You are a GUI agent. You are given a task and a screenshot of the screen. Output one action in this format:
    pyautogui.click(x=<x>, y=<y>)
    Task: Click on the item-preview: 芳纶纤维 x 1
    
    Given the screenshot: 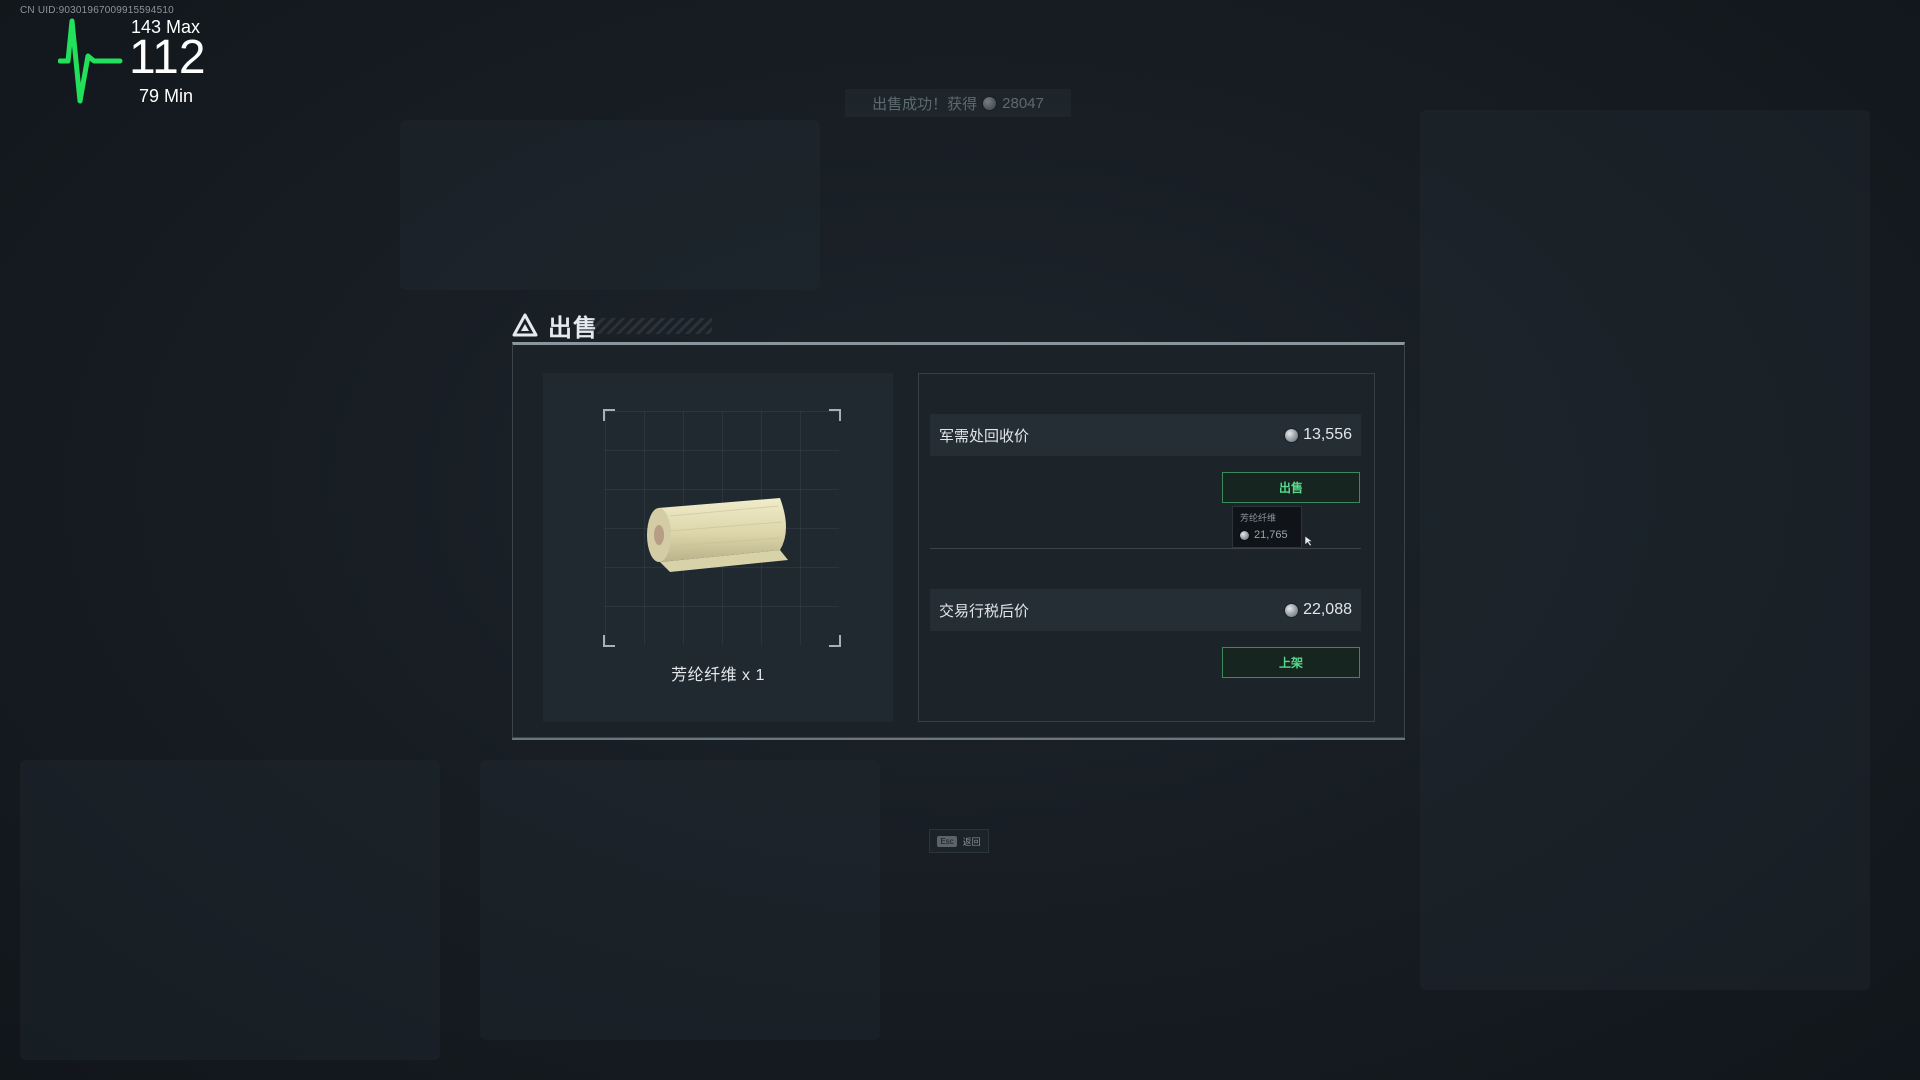 What is the action you would take?
    pyautogui.click(x=718, y=547)
    